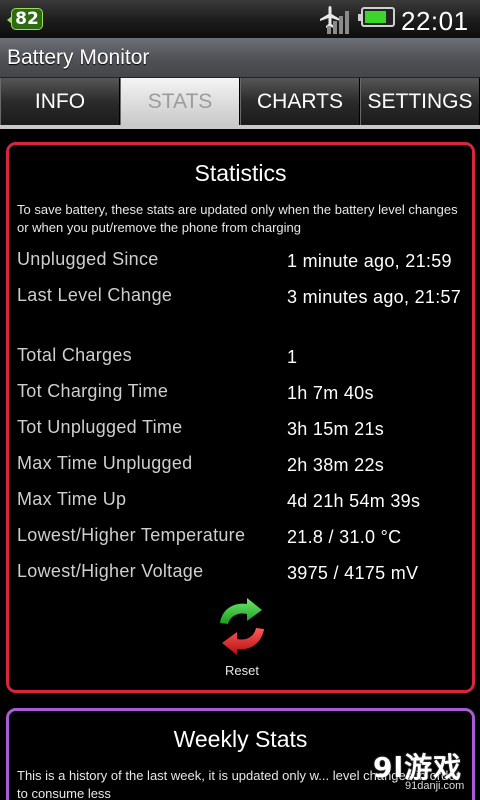 The width and height of the screenshot is (480, 800). I want to click on stat-value: 3975 / 4175 mV, so click(353, 573).